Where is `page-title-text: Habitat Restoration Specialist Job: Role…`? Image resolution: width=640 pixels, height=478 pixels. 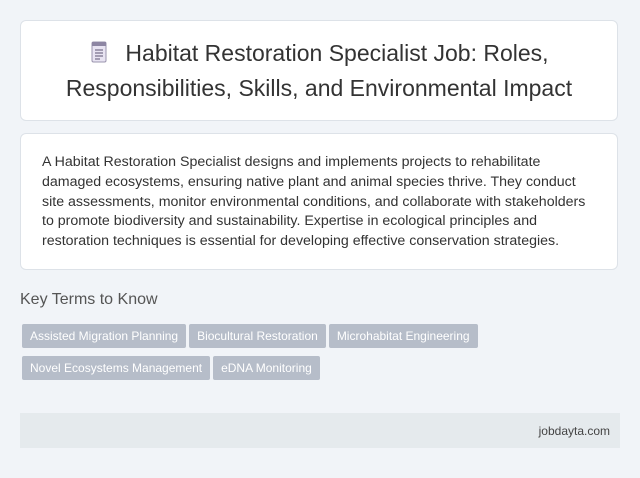
page-title-text: Habitat Restoration Specialist Job: Role… is located at coordinates (319, 70).